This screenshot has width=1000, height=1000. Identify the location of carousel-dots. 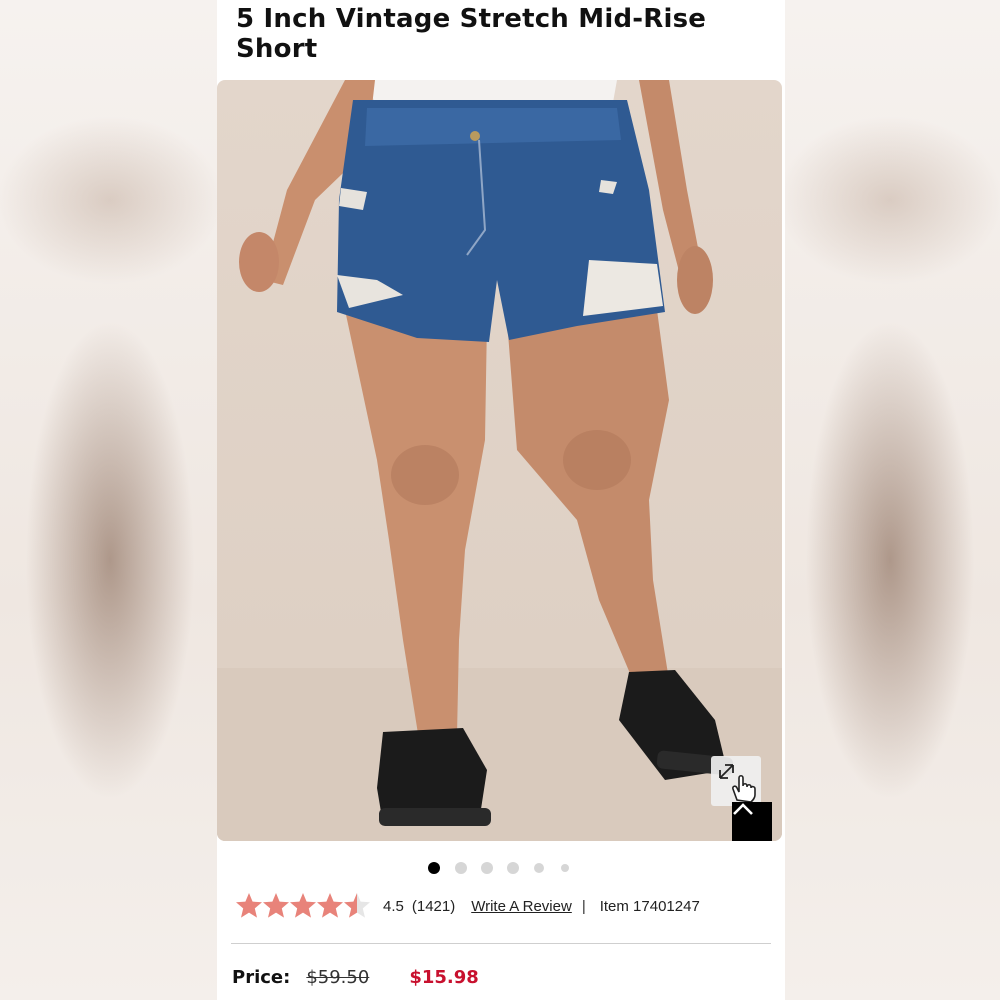
(501, 868).